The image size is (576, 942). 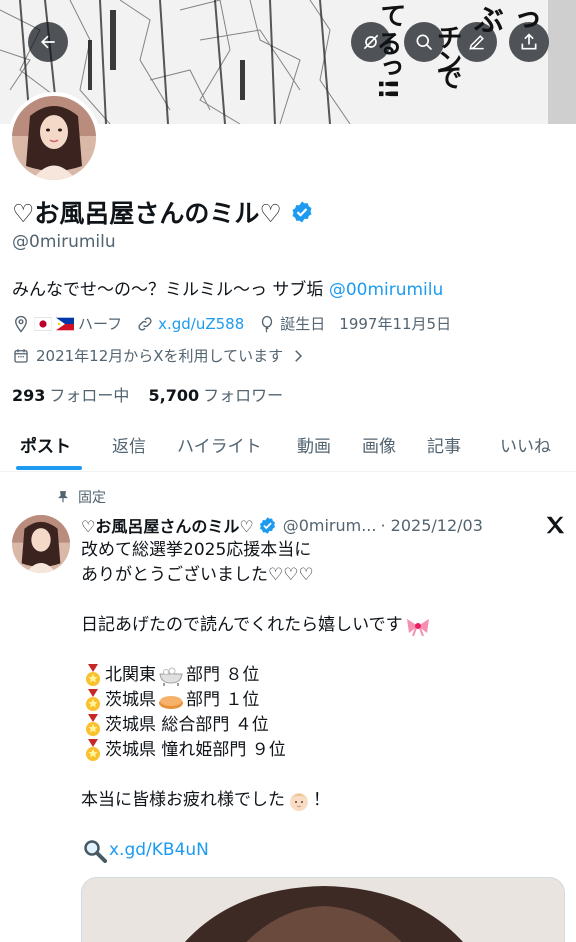 What do you see at coordinates (321, 675) in the screenshot?
I see `post-line: 北関東 部門 ８位` at bounding box center [321, 675].